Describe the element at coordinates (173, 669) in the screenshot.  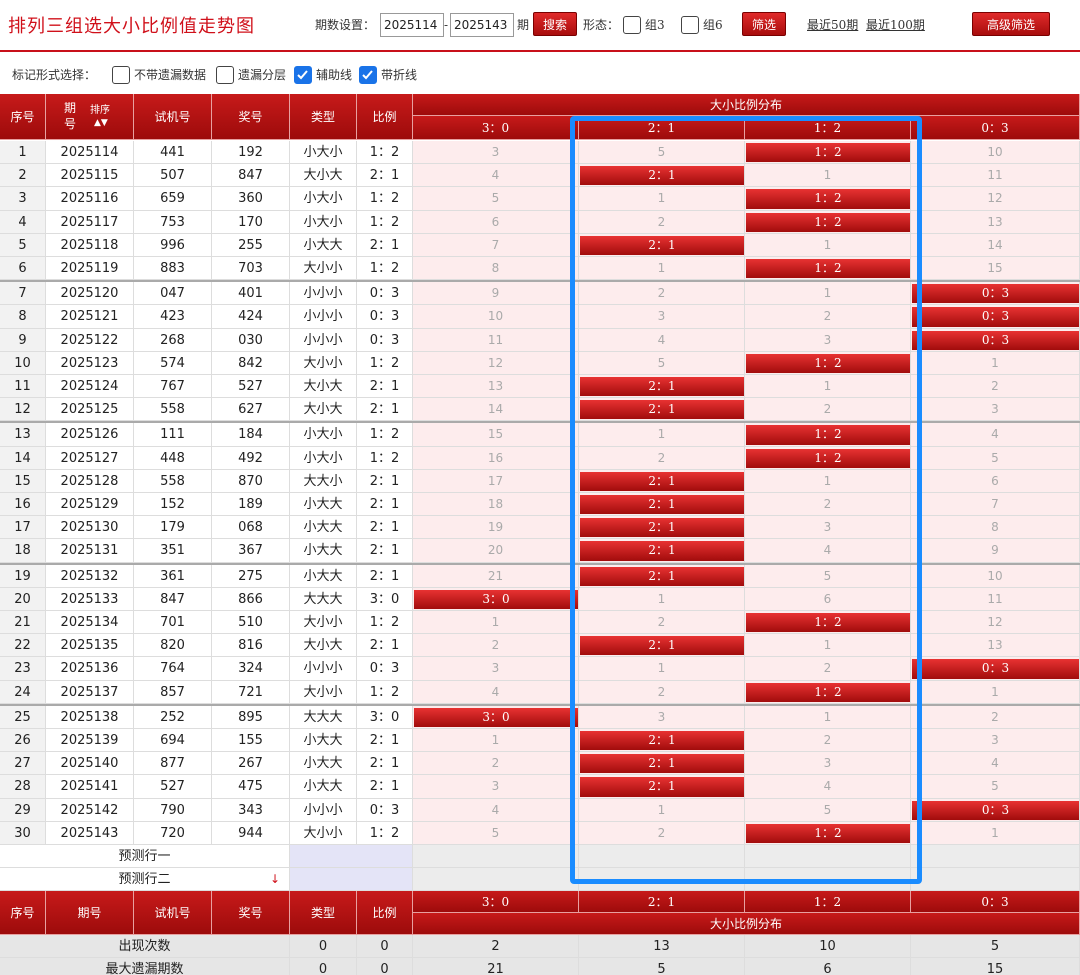
I see `row-test: 764` at that location.